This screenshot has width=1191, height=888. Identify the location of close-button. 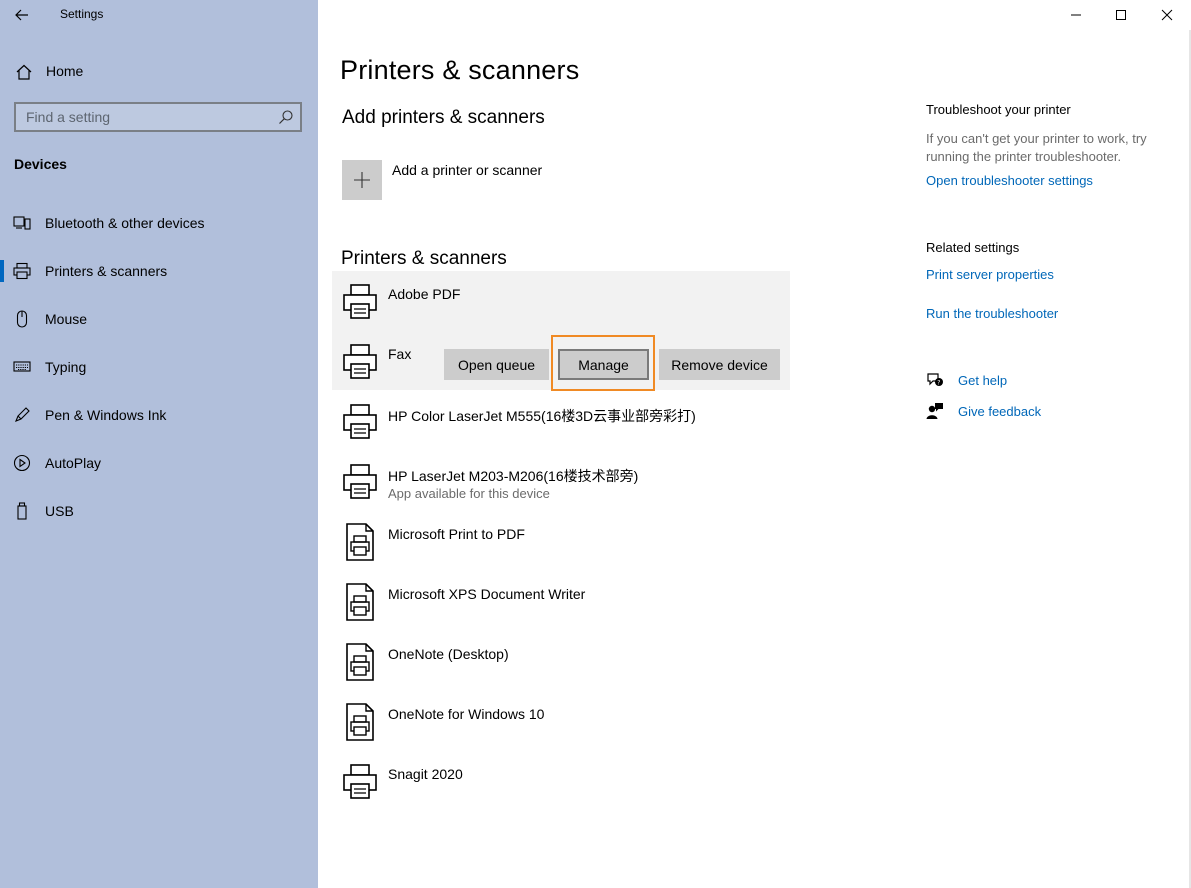
(1167, 15).